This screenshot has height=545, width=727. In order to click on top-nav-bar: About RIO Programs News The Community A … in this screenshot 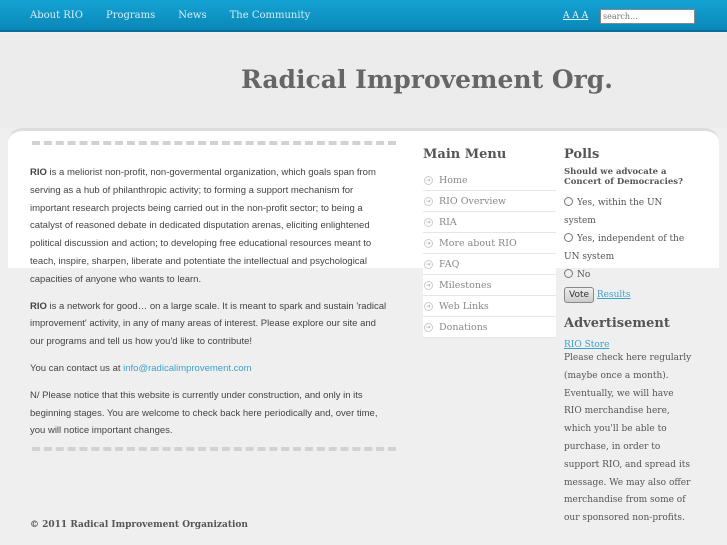, I will do `click(363, 16)`.